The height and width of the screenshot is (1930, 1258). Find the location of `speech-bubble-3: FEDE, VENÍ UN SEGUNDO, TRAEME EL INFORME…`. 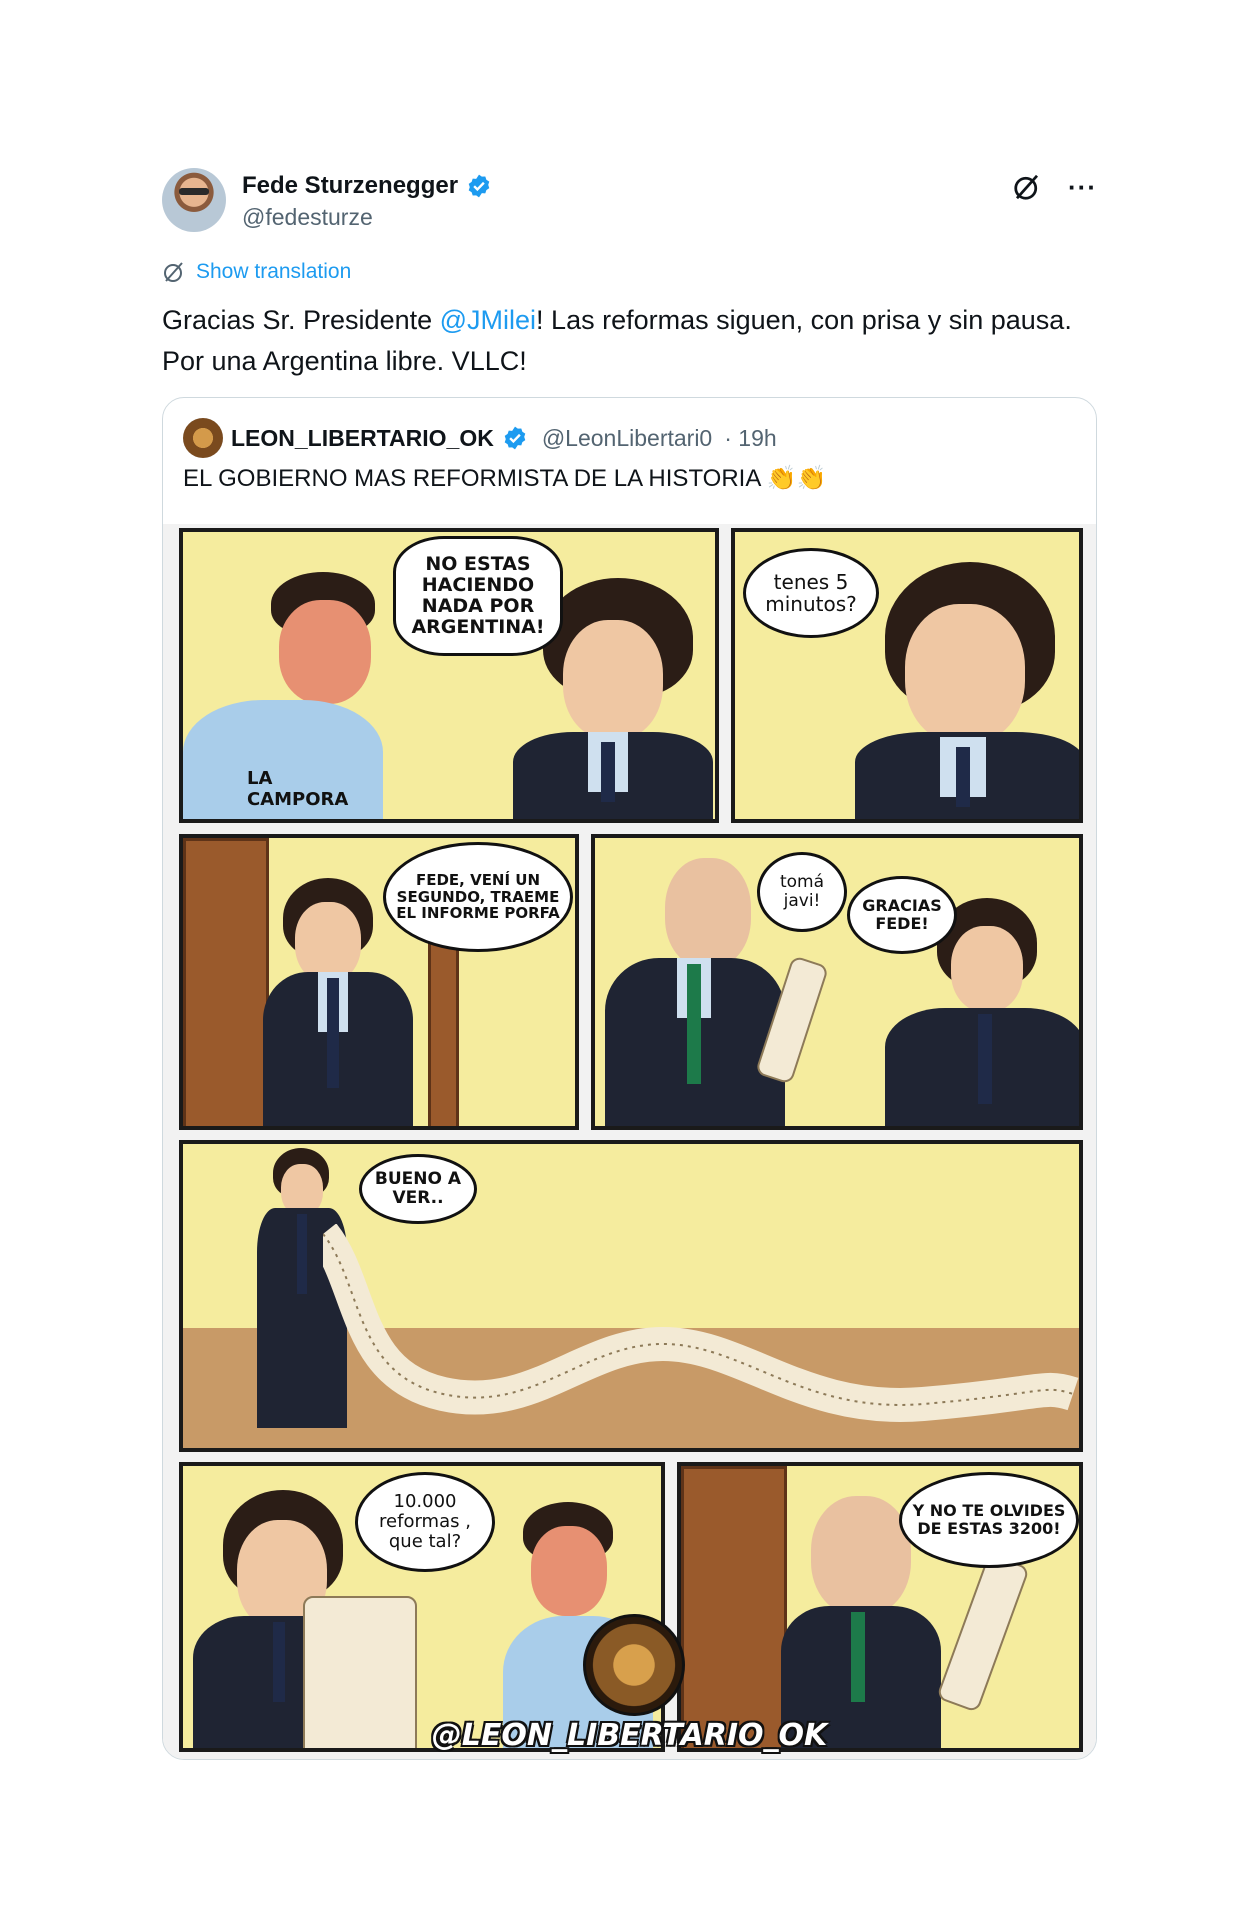

speech-bubble-3: FEDE, VENÍ UN SEGUNDO, TRAEME EL INFORME… is located at coordinates (478, 897).